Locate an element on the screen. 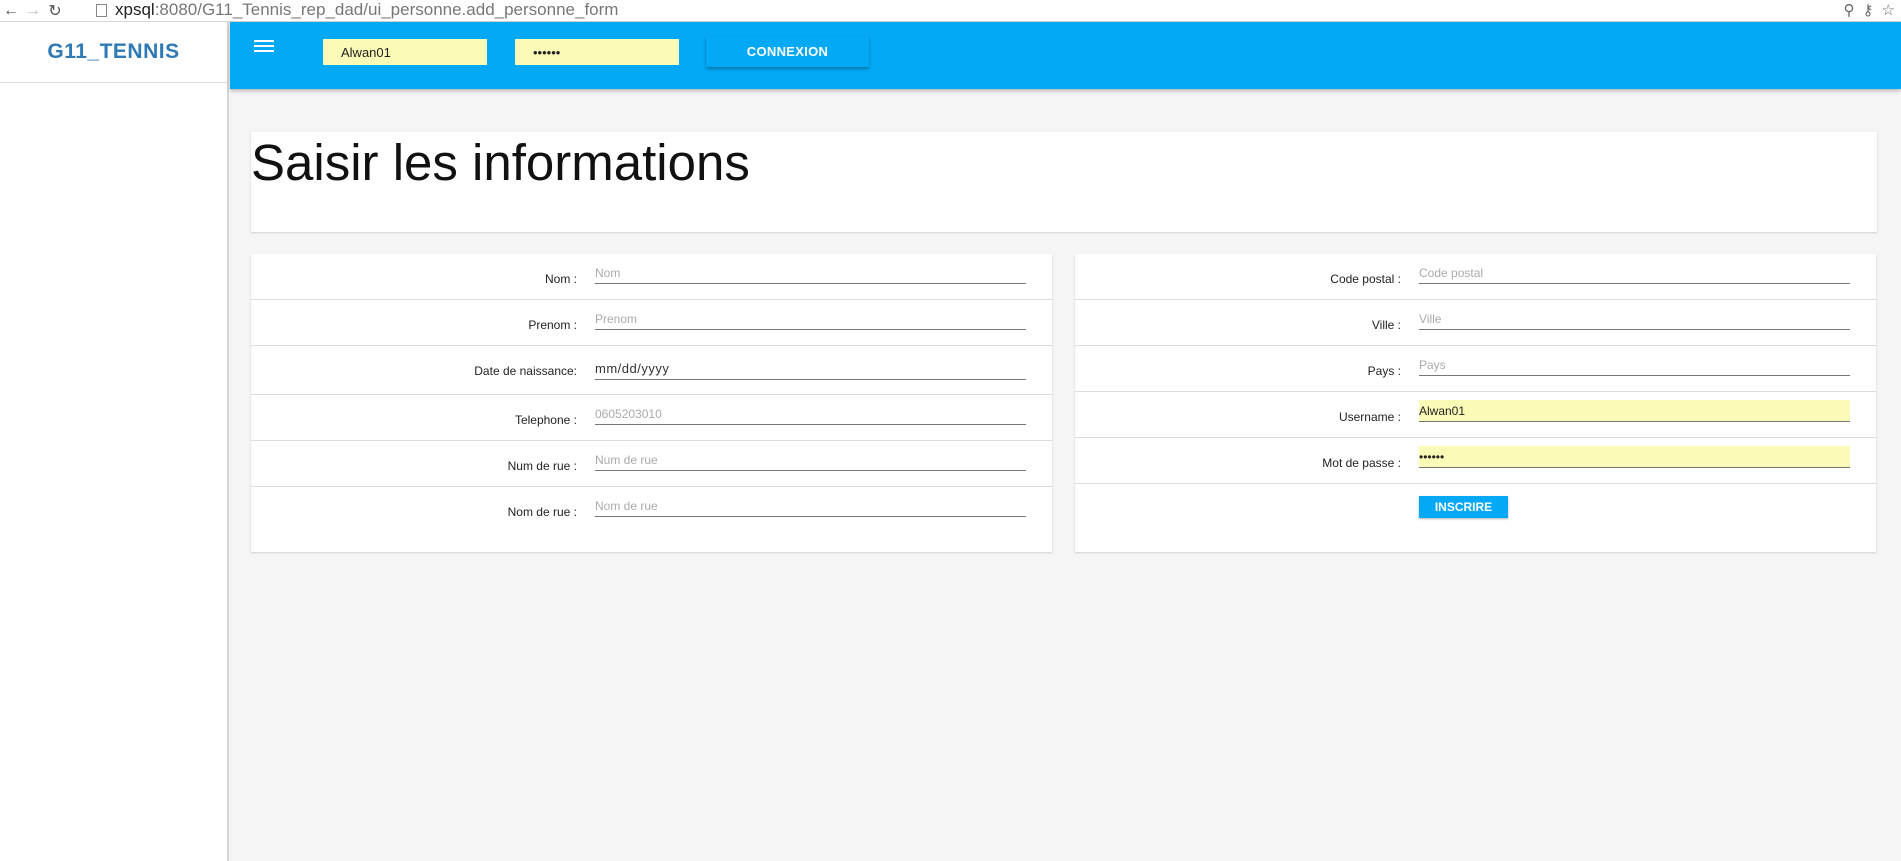  ville-field: Ville is located at coordinates (1634, 319).